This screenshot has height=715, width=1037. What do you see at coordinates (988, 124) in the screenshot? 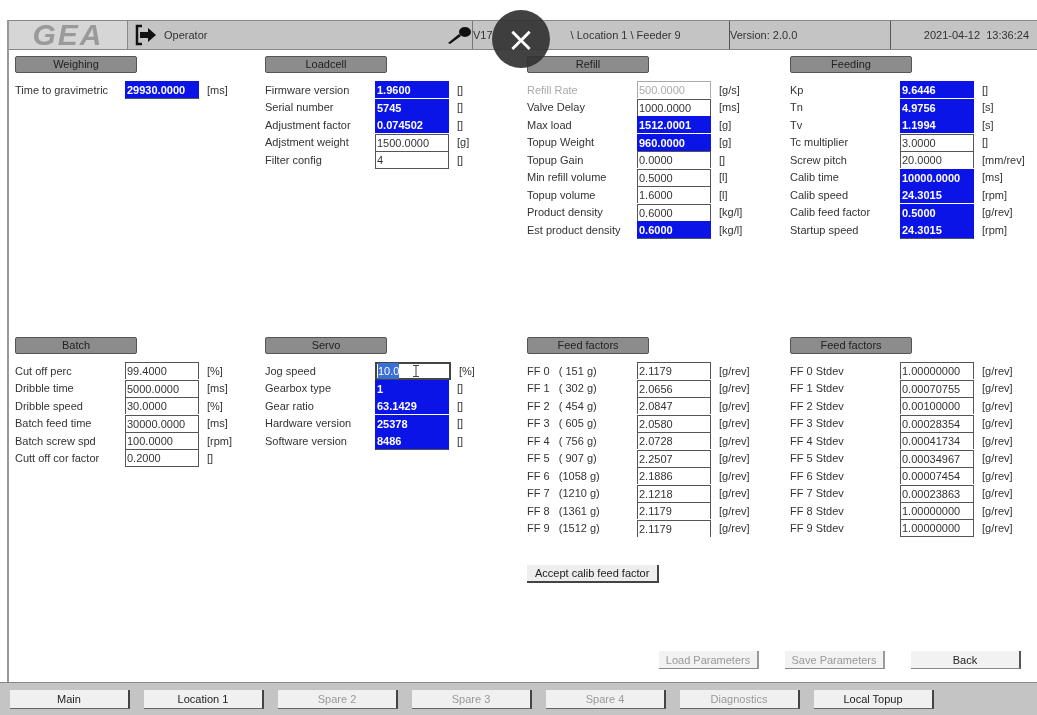
I see `unit-label: [s]` at bounding box center [988, 124].